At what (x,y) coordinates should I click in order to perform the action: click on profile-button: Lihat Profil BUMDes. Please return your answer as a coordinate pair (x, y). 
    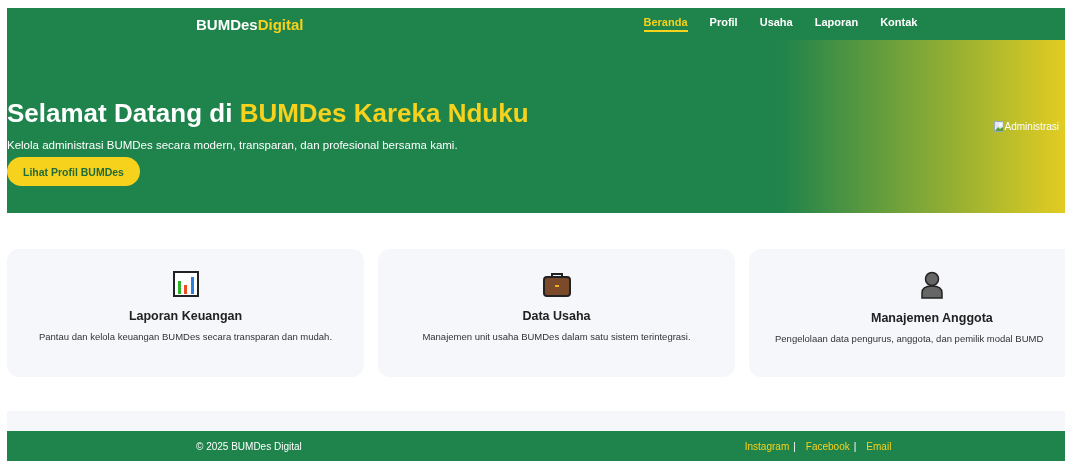
    Looking at the image, I should click on (73, 171).